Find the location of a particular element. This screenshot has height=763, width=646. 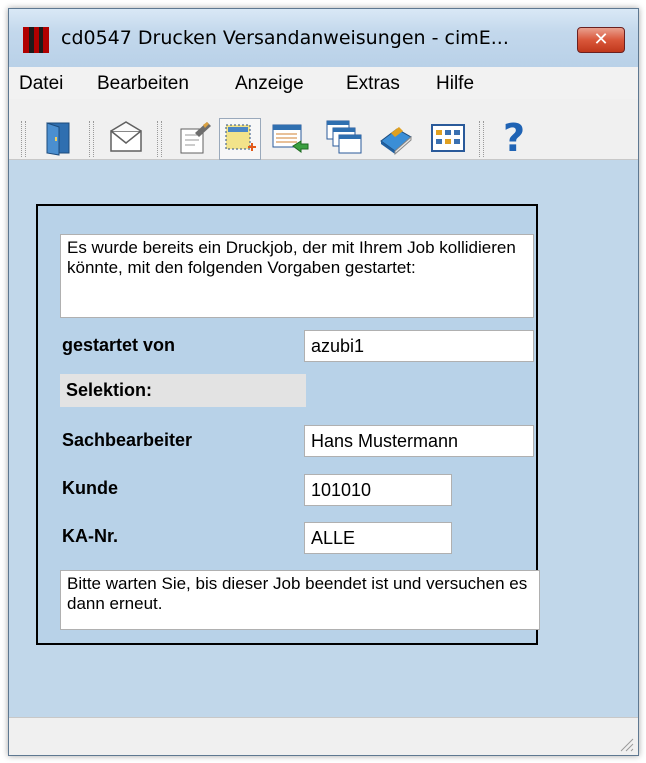

grid-view-icon is located at coordinates (448, 138).